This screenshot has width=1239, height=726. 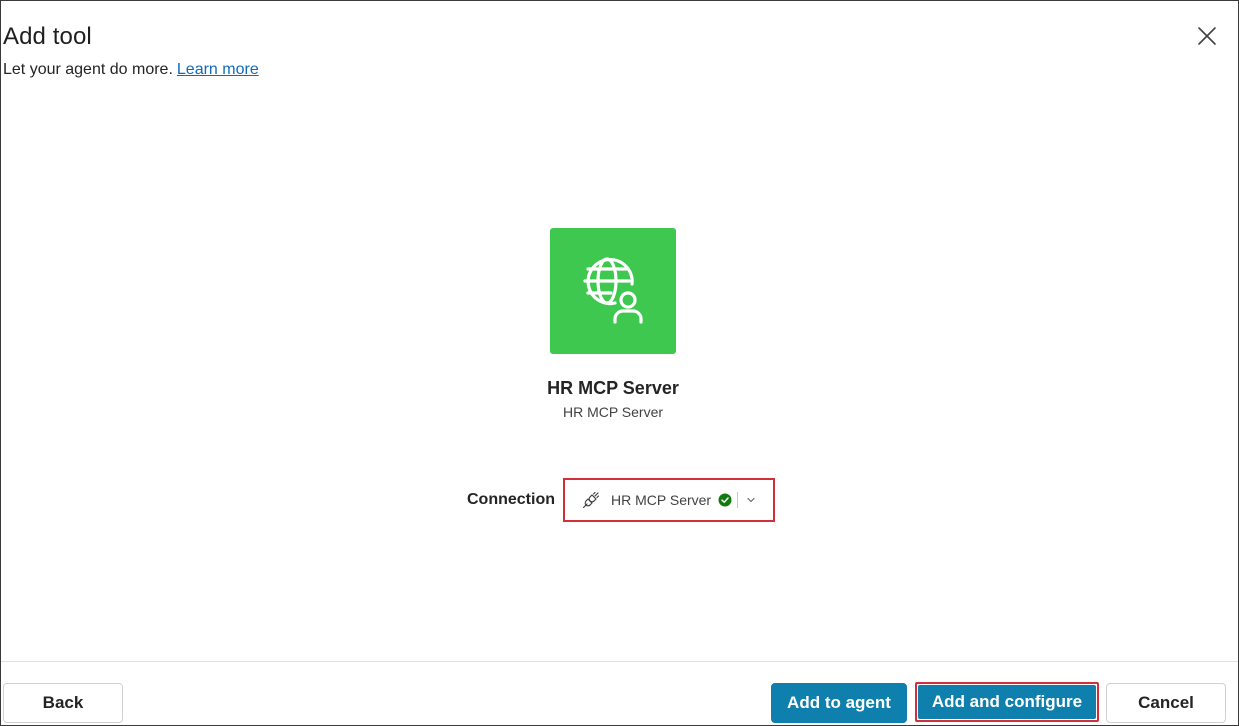 I want to click on globe-person-icon, so click(x=613, y=290).